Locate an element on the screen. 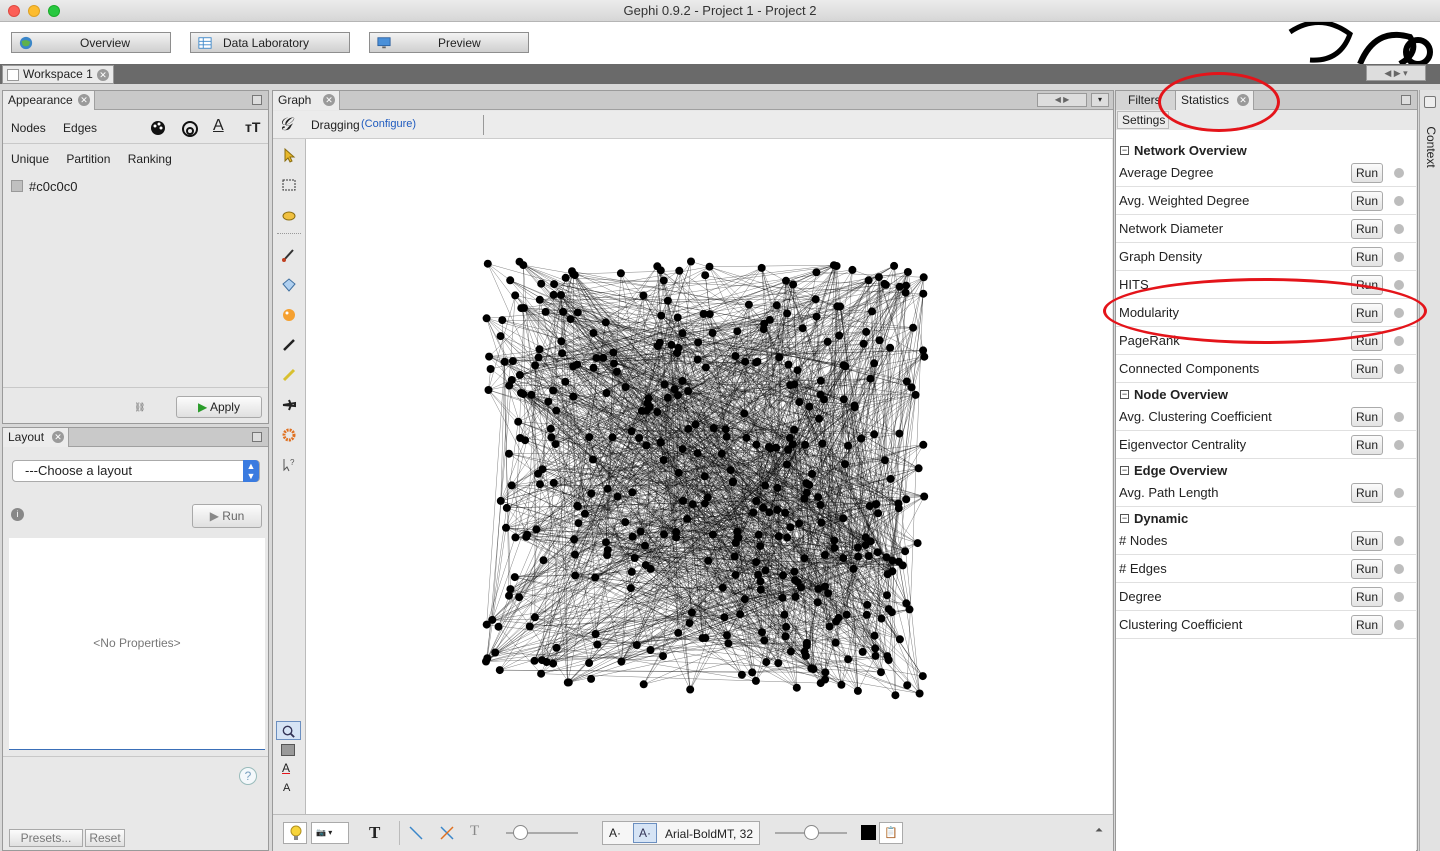 The height and width of the screenshot is (851, 1440). painter-icon is located at coordinates (289, 315).